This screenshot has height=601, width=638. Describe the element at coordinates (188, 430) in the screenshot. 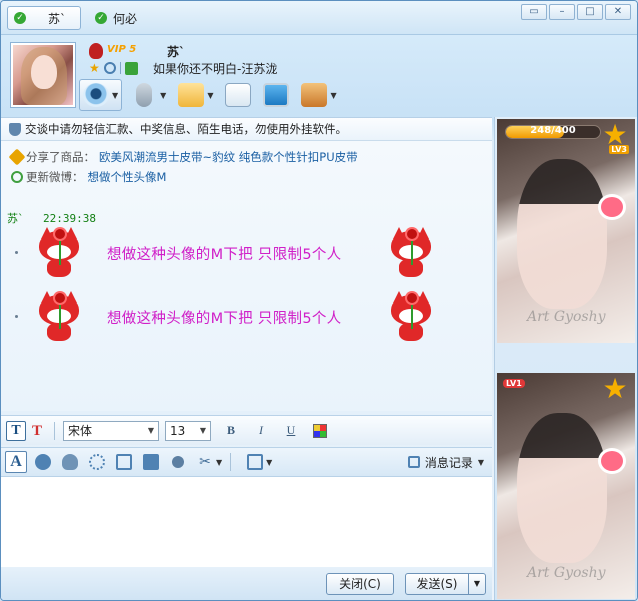

I see `font-size-select: 13 ▼` at that location.